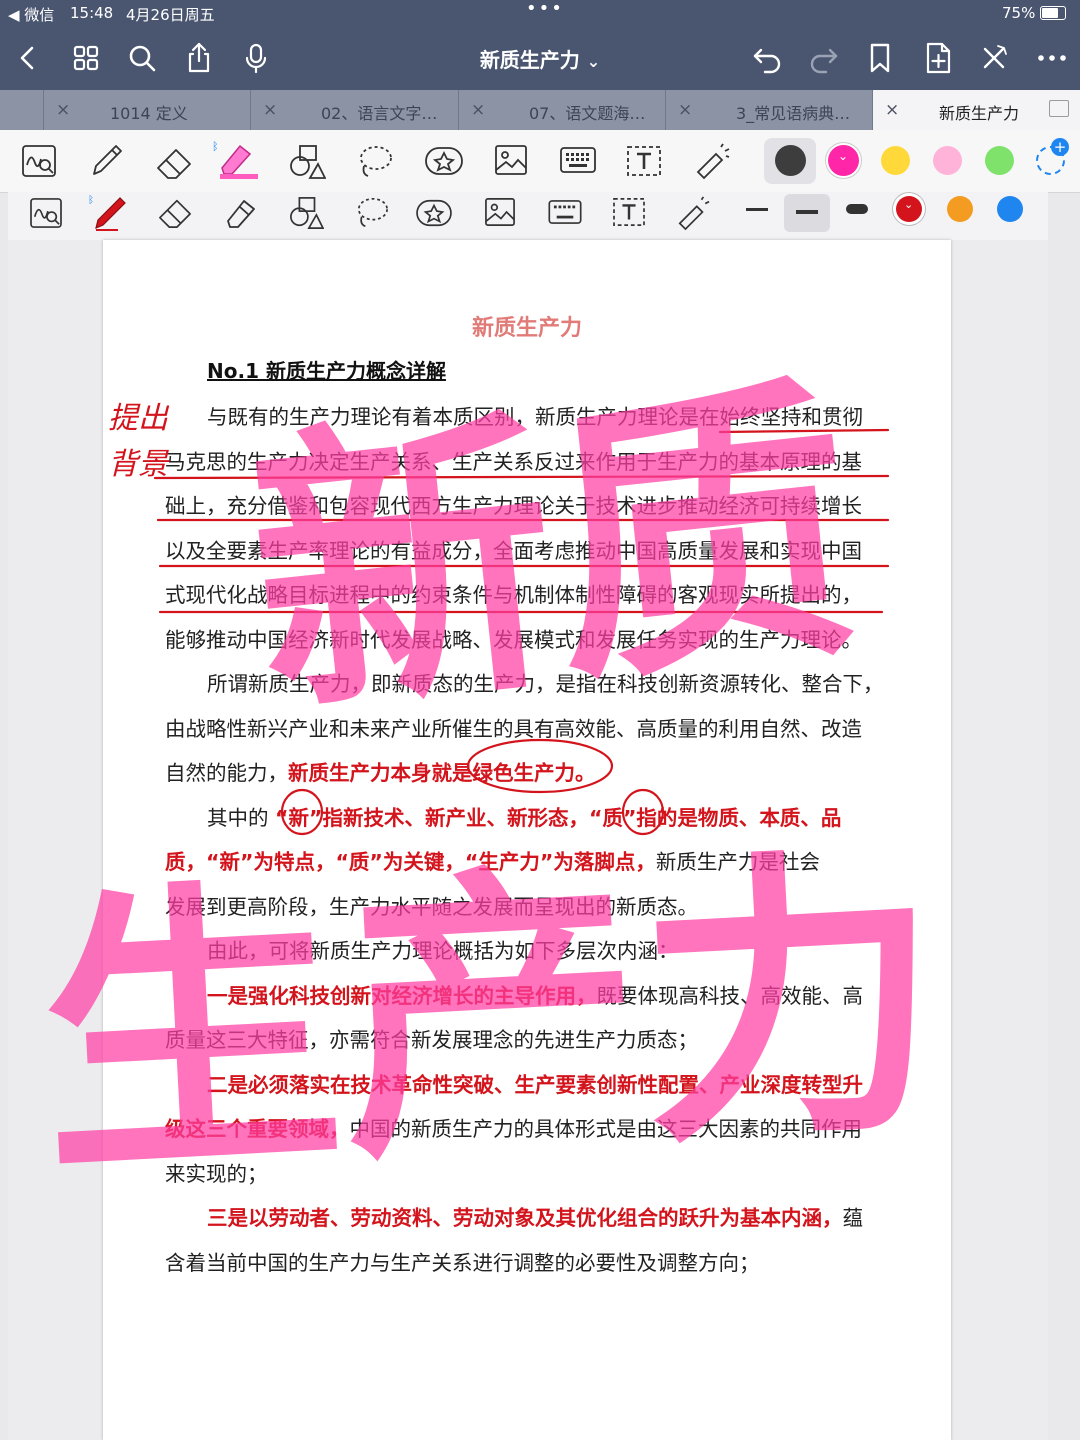  I want to click on text-line: 三是以劳动者、劳动资料、劳动对象及其优化组合的跃升为基本内涵，蕴, so click(535, 1216).